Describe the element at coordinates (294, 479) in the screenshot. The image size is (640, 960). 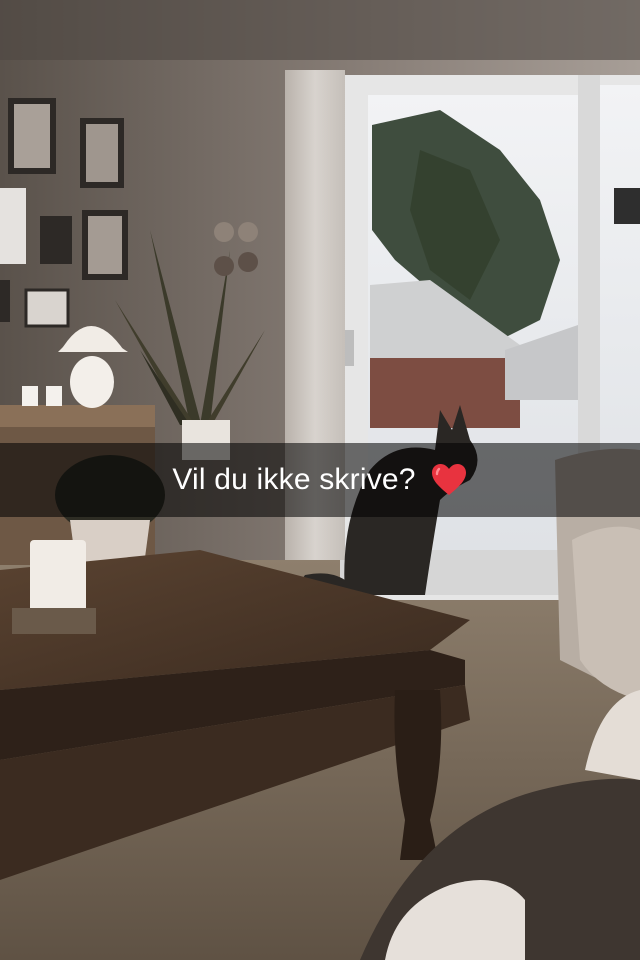
I see `caption-text: Vil du ikke skrive?` at that location.